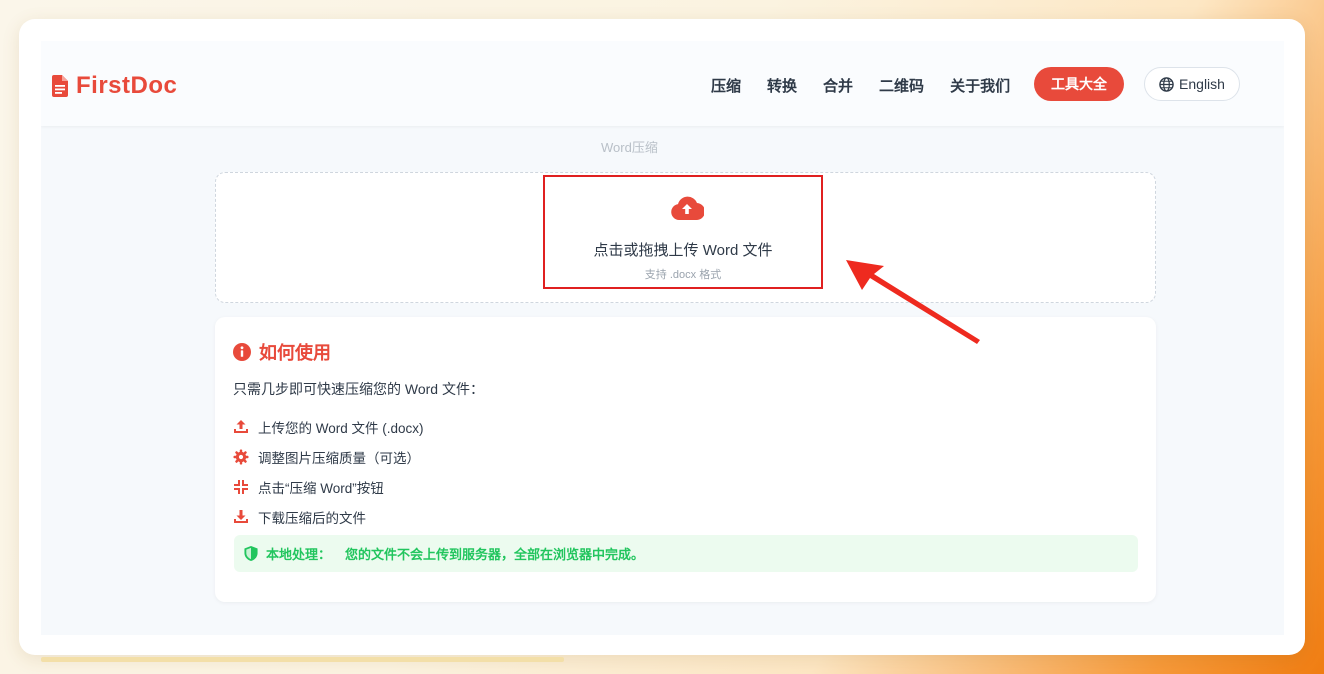 This screenshot has width=1324, height=674. Describe the element at coordinates (980, 85) in the screenshot. I see `nav-link-about: 关于我们` at that location.